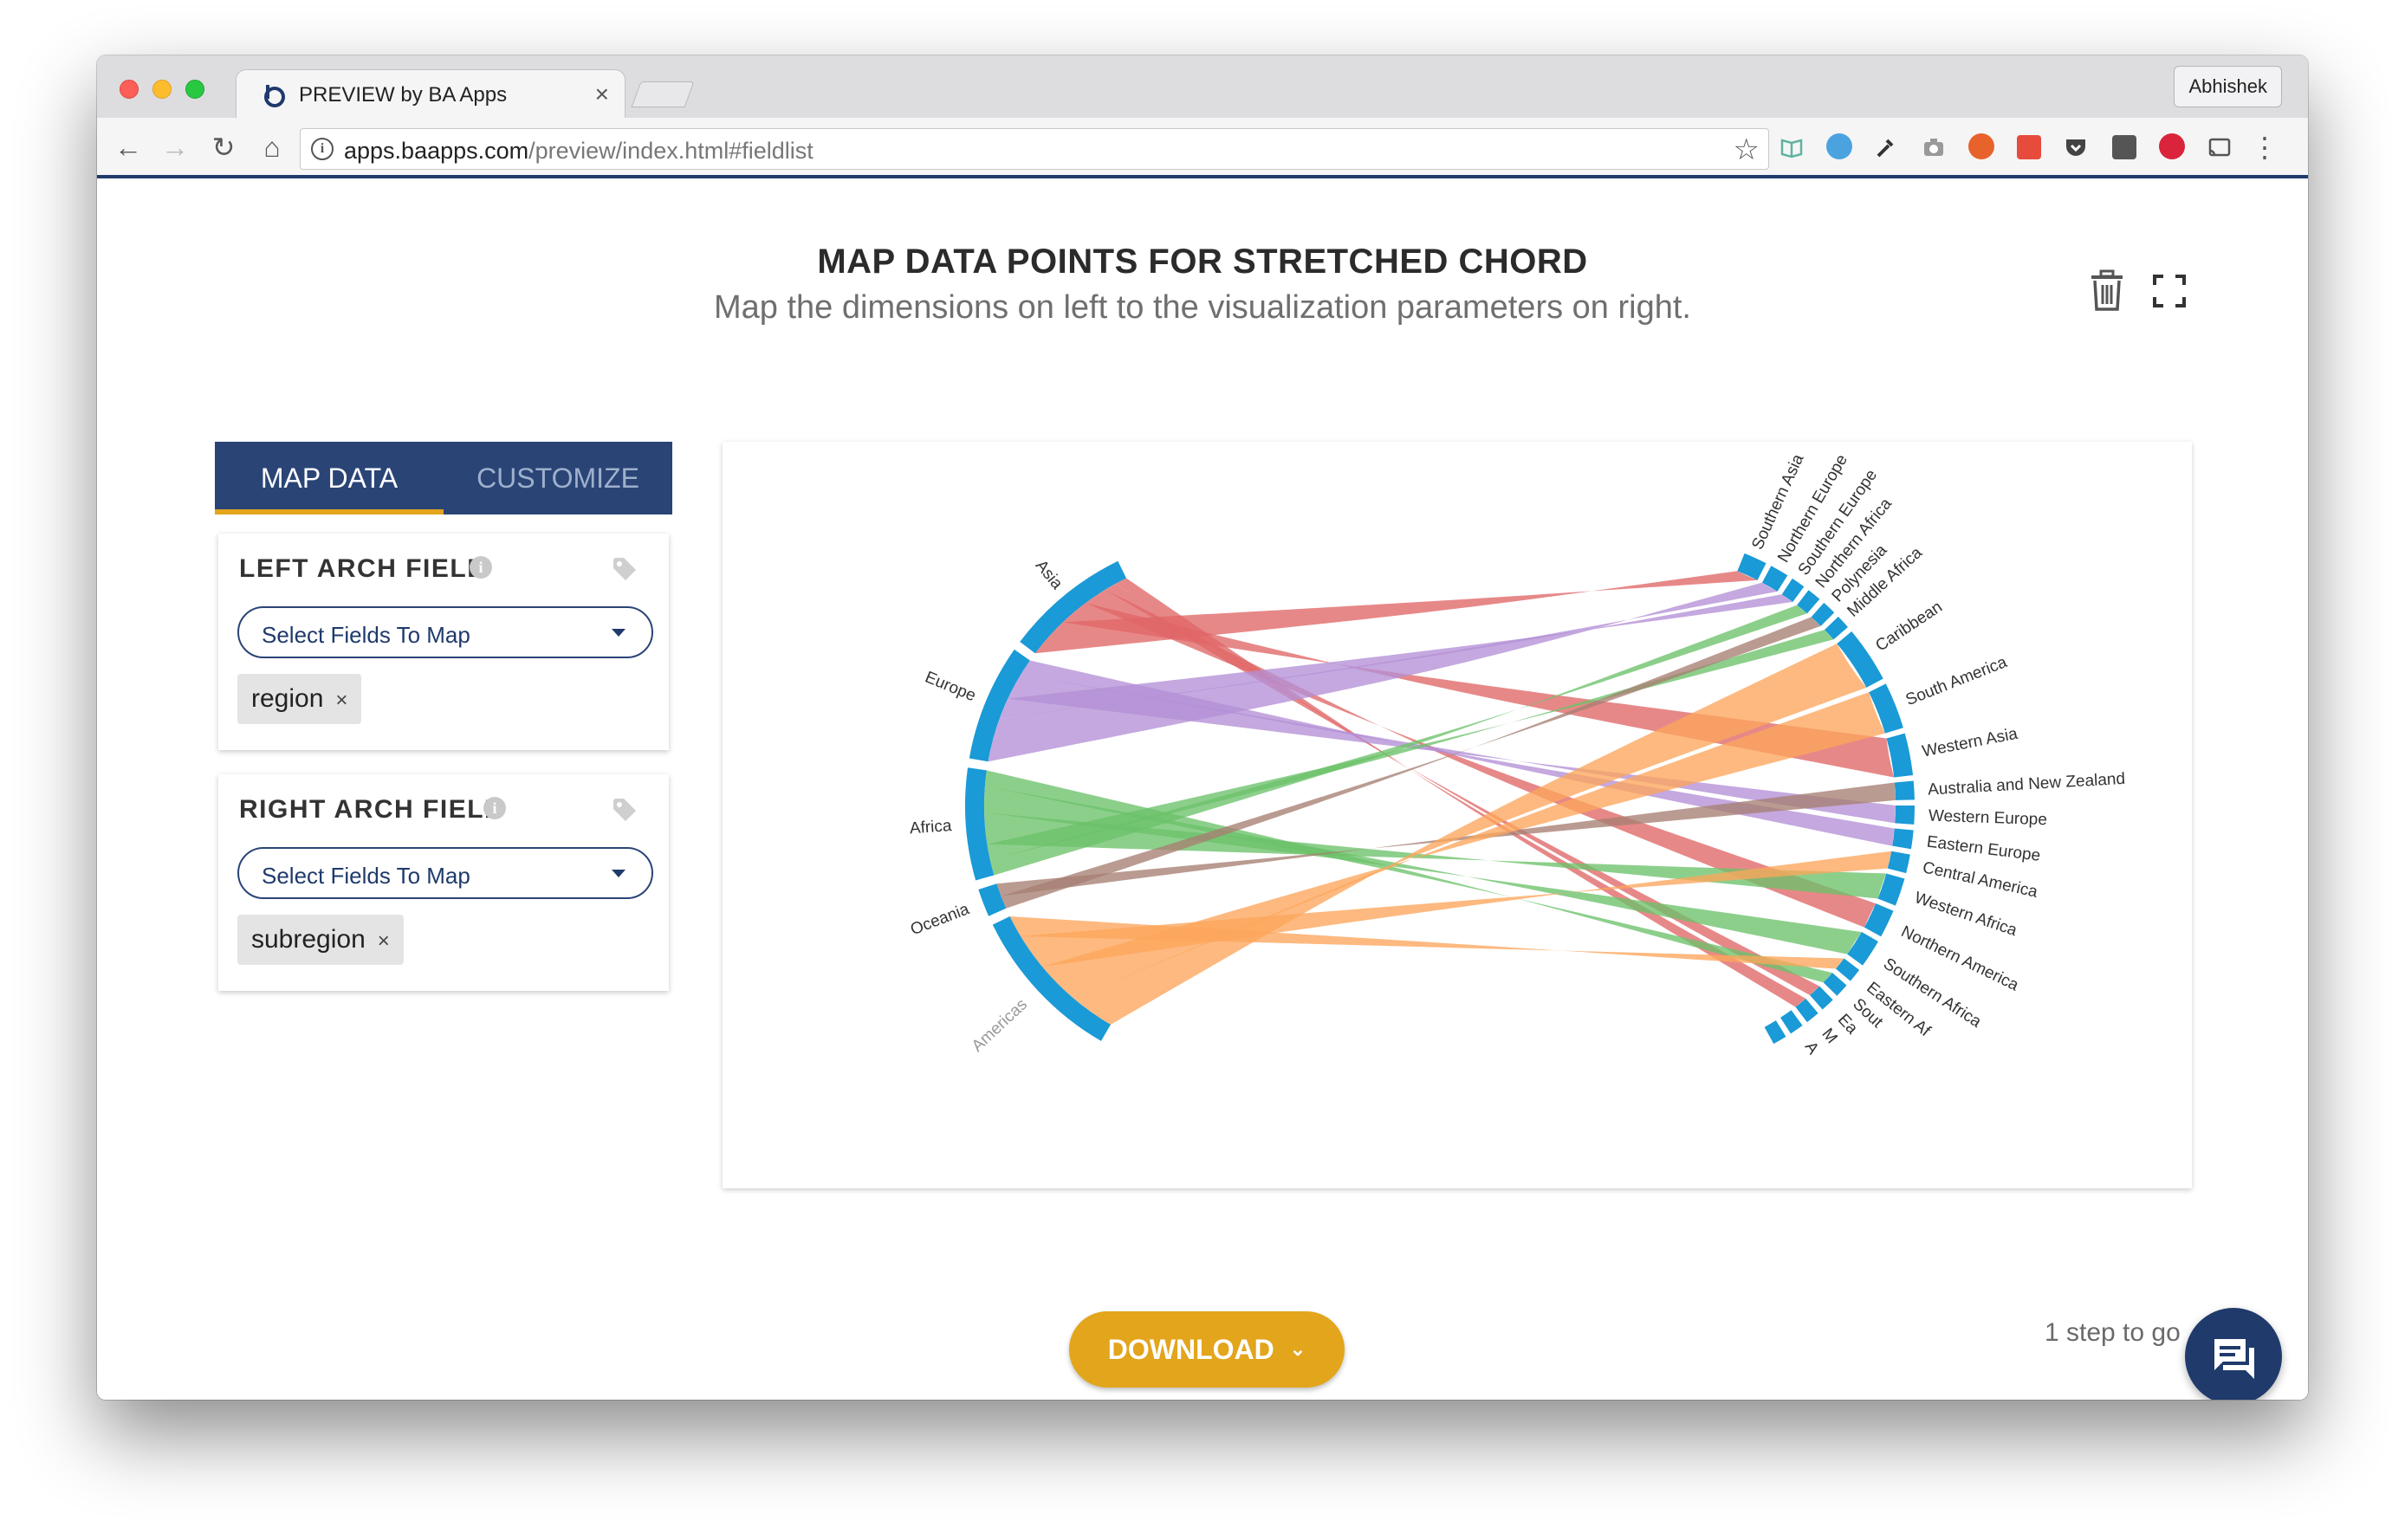 The width and height of the screenshot is (2405, 1540). What do you see at coordinates (1934, 147) in the screenshot?
I see `camera-extension-icon` at bounding box center [1934, 147].